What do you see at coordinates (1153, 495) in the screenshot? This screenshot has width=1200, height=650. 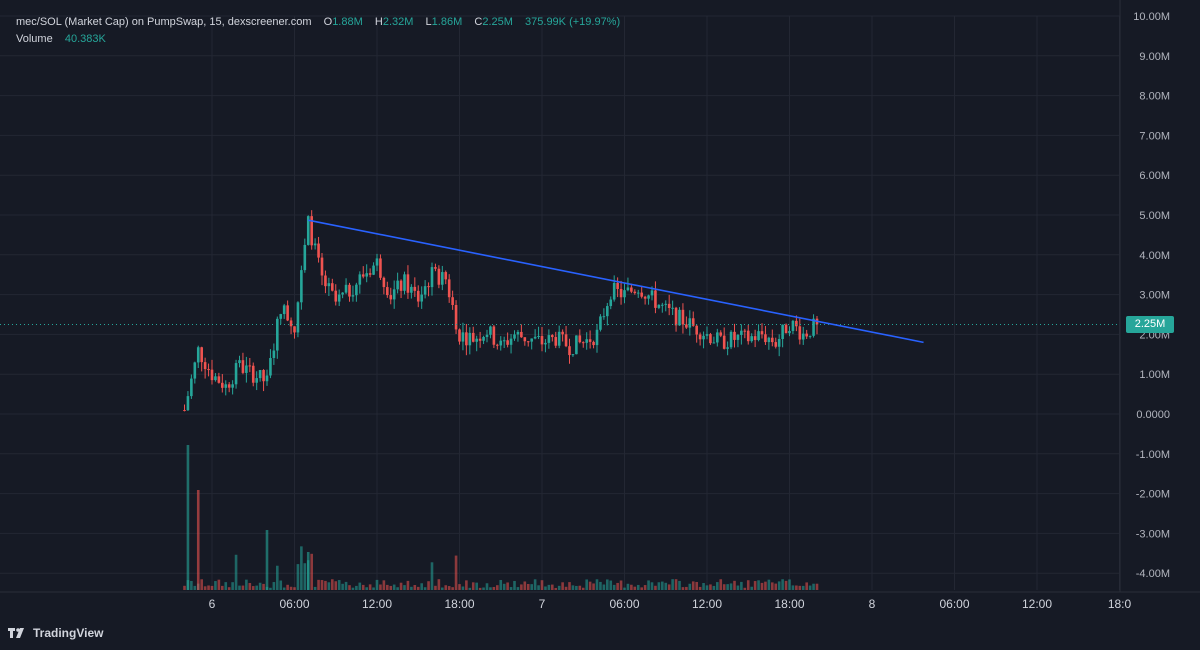 I see `y-tick-label: -2.00M` at bounding box center [1153, 495].